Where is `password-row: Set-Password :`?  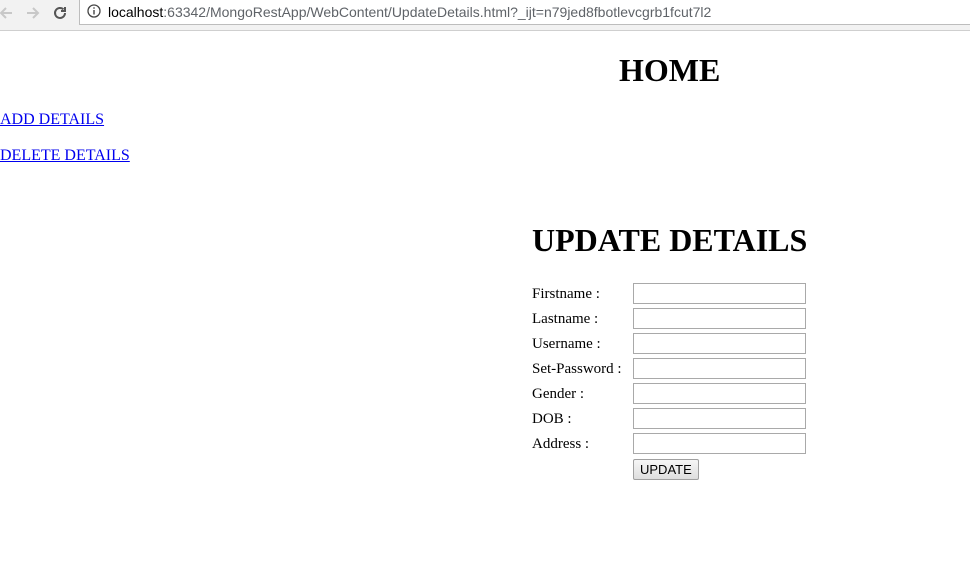 password-row: Set-Password : is located at coordinates (672, 369).